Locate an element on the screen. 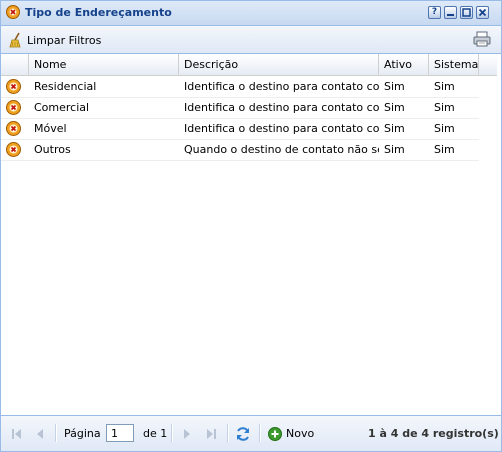 Image resolution: width=502 pixels, height=452 pixels. column-header-ativo: Ativo is located at coordinates (404, 64).